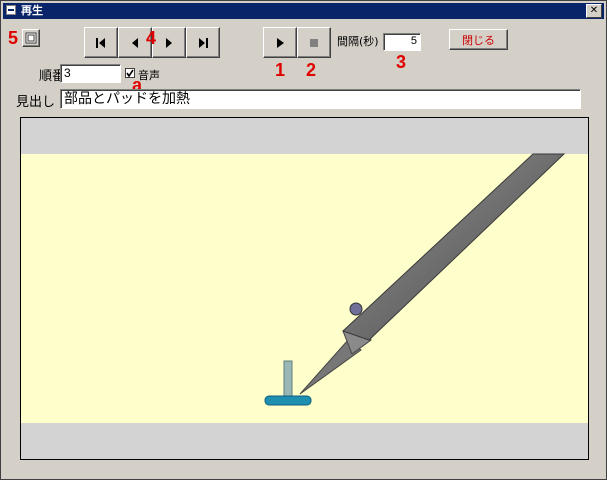 Image resolution: width=607 pixels, height=480 pixels. I want to click on close-button: 閉じる, so click(478, 39).